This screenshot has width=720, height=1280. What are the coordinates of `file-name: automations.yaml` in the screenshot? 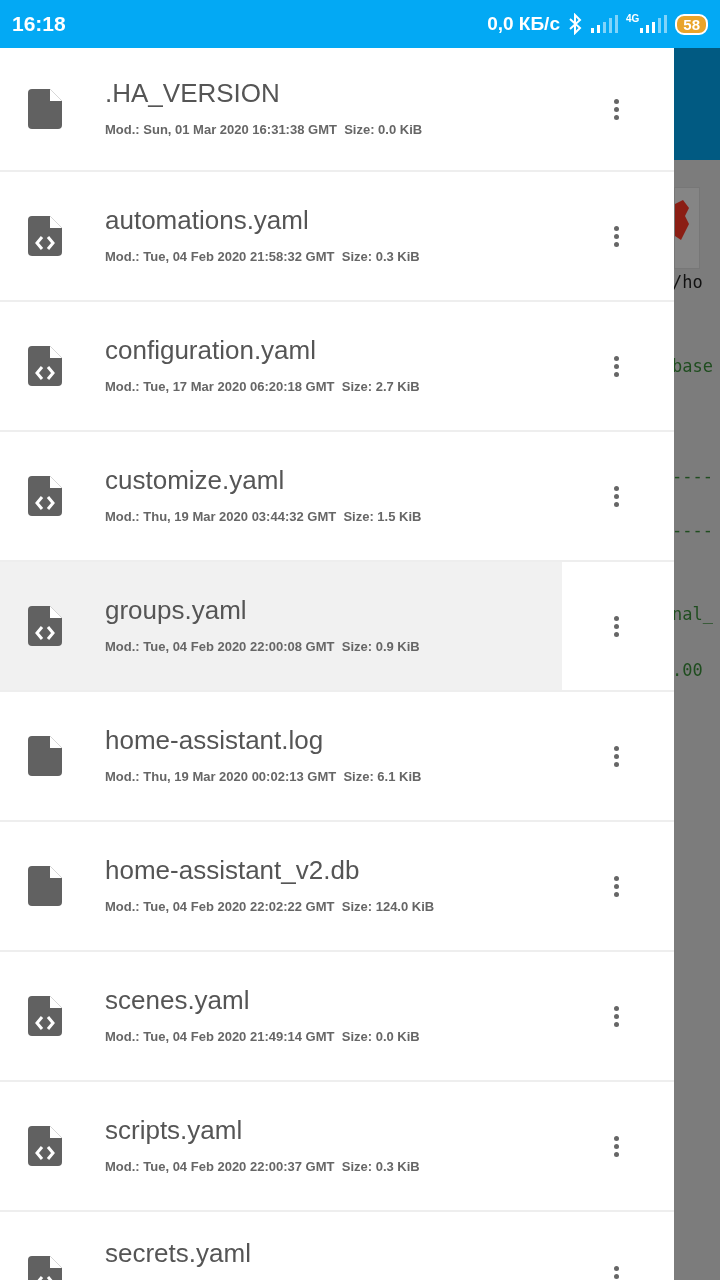 It's located at (207, 219).